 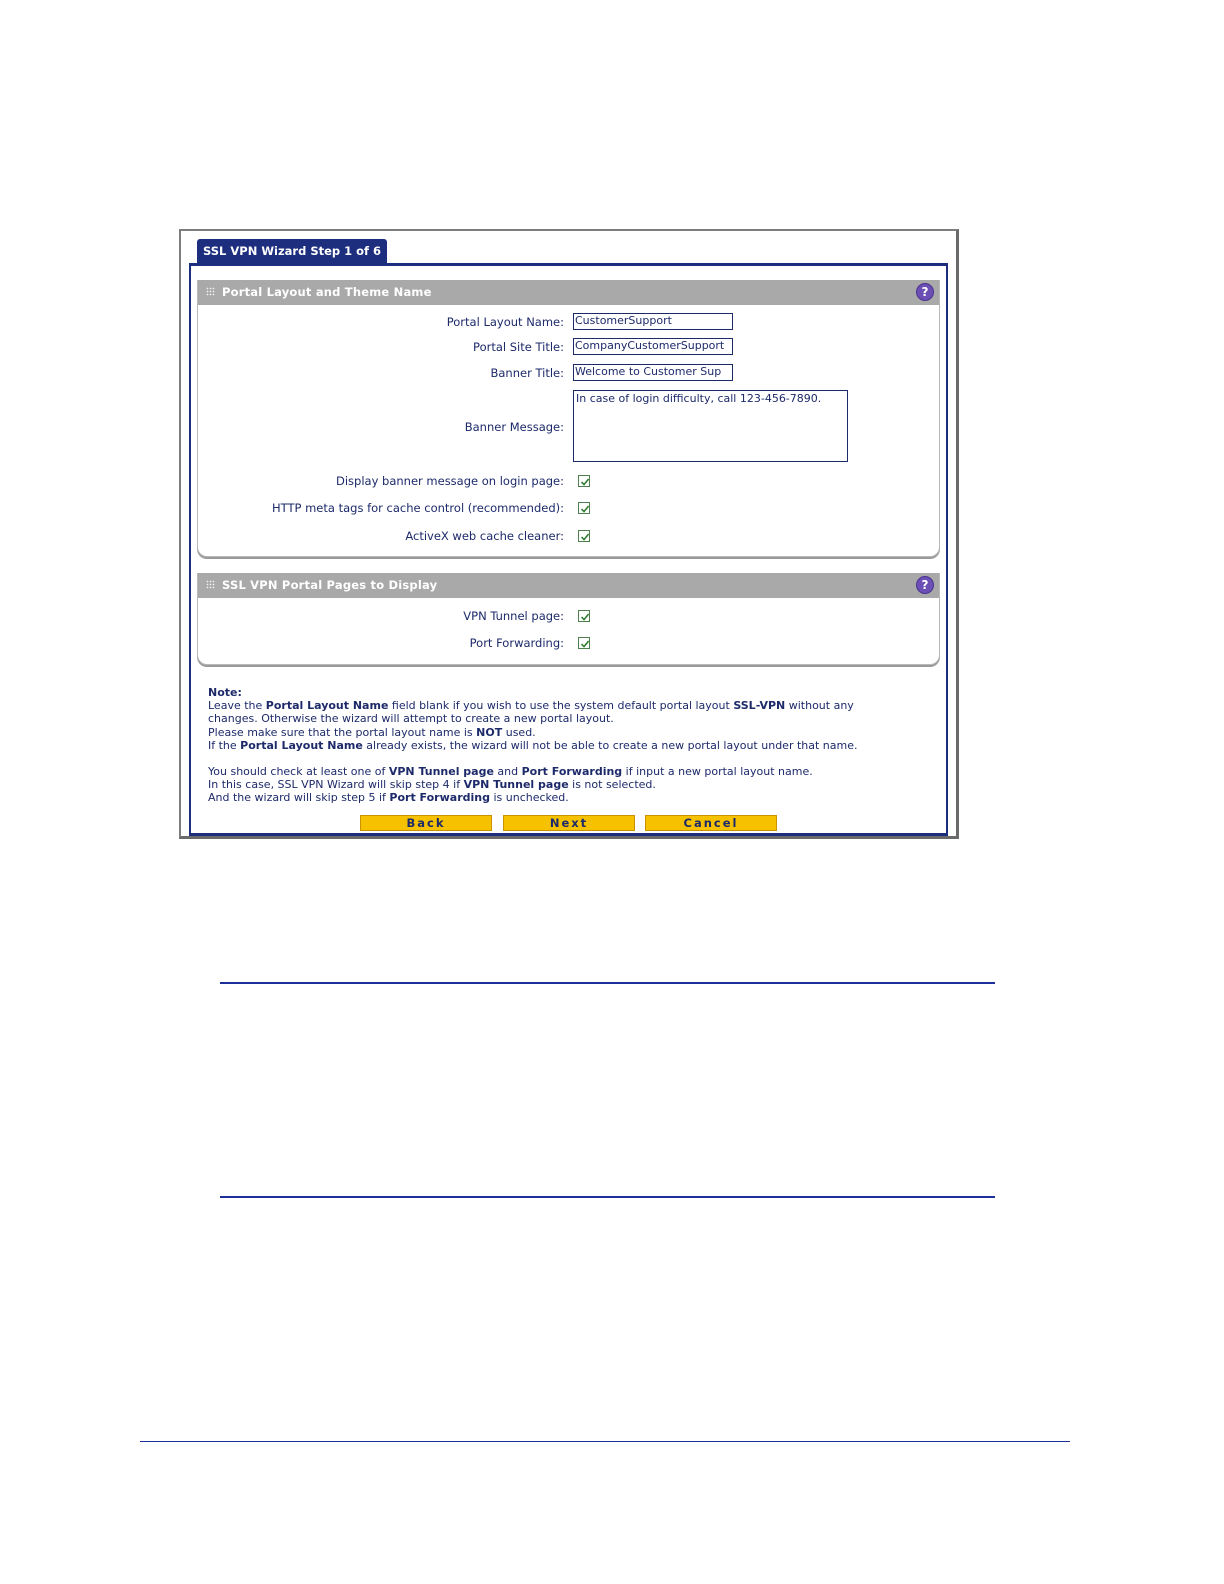 I want to click on port-forwarding-label: Port Forwarding:, so click(x=516, y=643).